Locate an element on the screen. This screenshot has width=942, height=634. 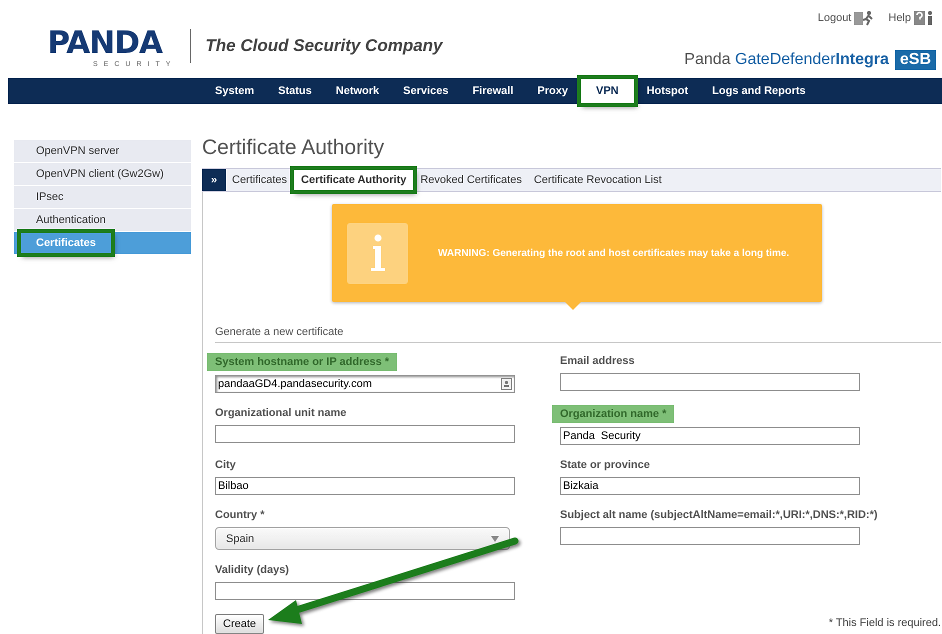
product-badge: eSB is located at coordinates (915, 60).